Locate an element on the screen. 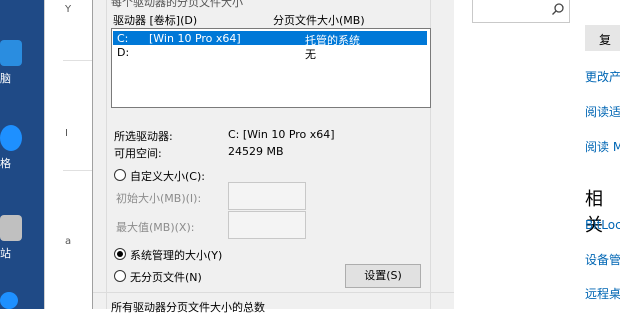 Image resolution: width=620 pixels, height=315 pixels. bg-text: I is located at coordinates (66, 133).